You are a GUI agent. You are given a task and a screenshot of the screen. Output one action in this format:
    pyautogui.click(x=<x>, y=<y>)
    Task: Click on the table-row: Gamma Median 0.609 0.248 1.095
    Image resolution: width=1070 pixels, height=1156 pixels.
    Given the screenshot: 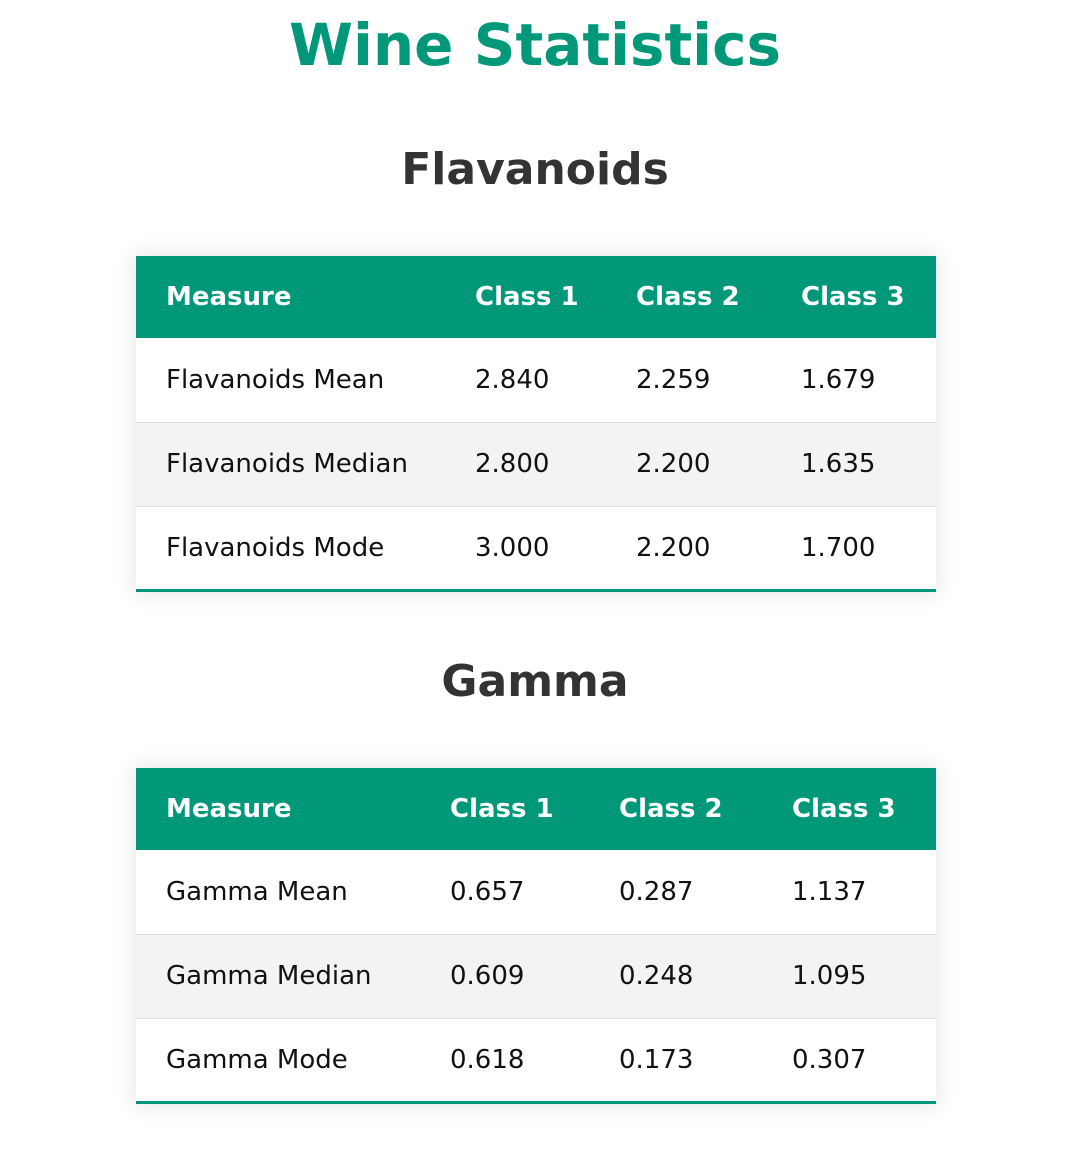 What is the action you would take?
    pyautogui.click(x=536, y=976)
    